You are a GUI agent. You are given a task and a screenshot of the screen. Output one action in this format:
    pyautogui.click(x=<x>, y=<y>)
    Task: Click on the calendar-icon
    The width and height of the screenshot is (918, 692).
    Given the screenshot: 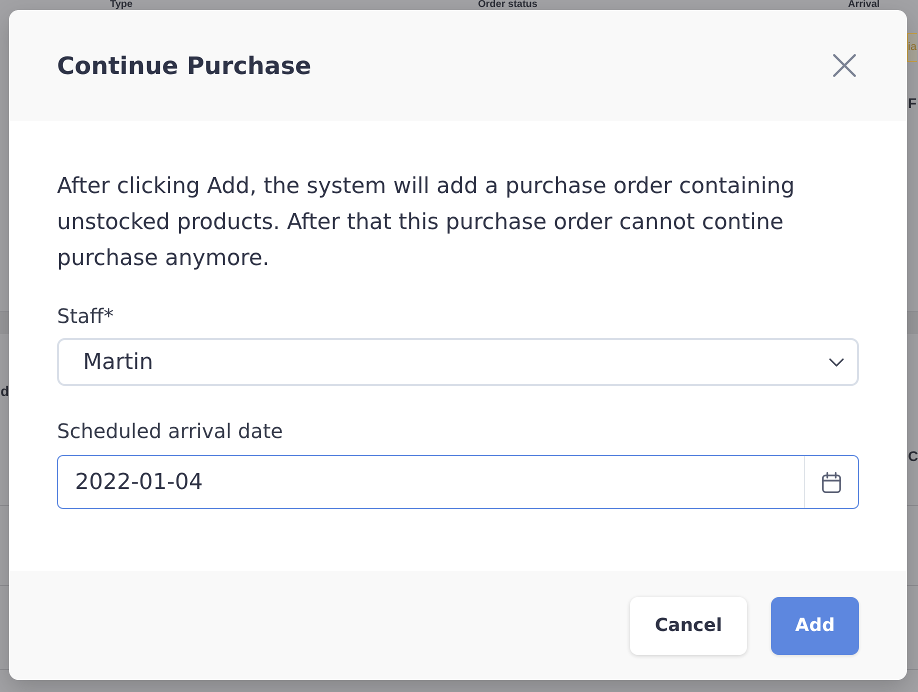 What is the action you would take?
    pyautogui.click(x=831, y=482)
    